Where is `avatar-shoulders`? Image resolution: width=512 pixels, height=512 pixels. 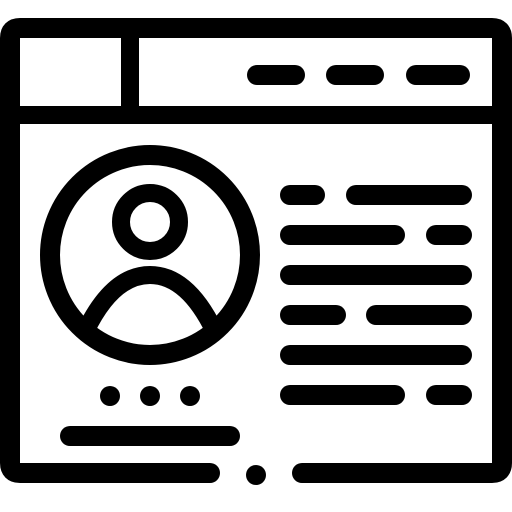 avatar-shoulders is located at coordinates (150, 302).